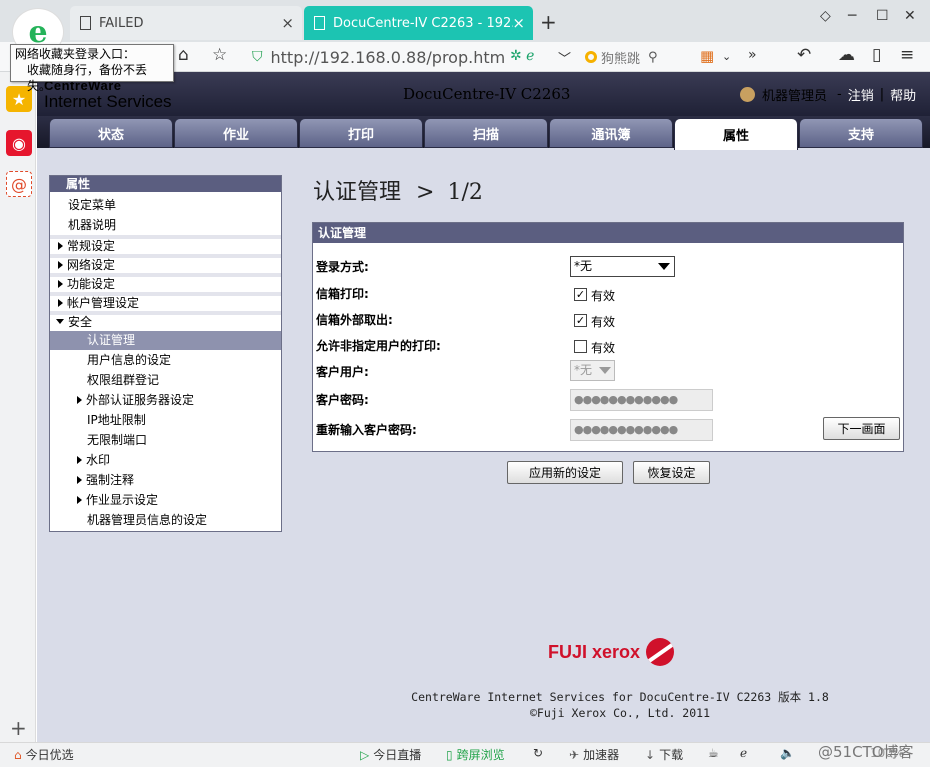 The image size is (930, 767). Describe the element at coordinates (828, 94) in the screenshot. I see `admin-area: 机器管理员 - 注销 | 帮助` at that location.